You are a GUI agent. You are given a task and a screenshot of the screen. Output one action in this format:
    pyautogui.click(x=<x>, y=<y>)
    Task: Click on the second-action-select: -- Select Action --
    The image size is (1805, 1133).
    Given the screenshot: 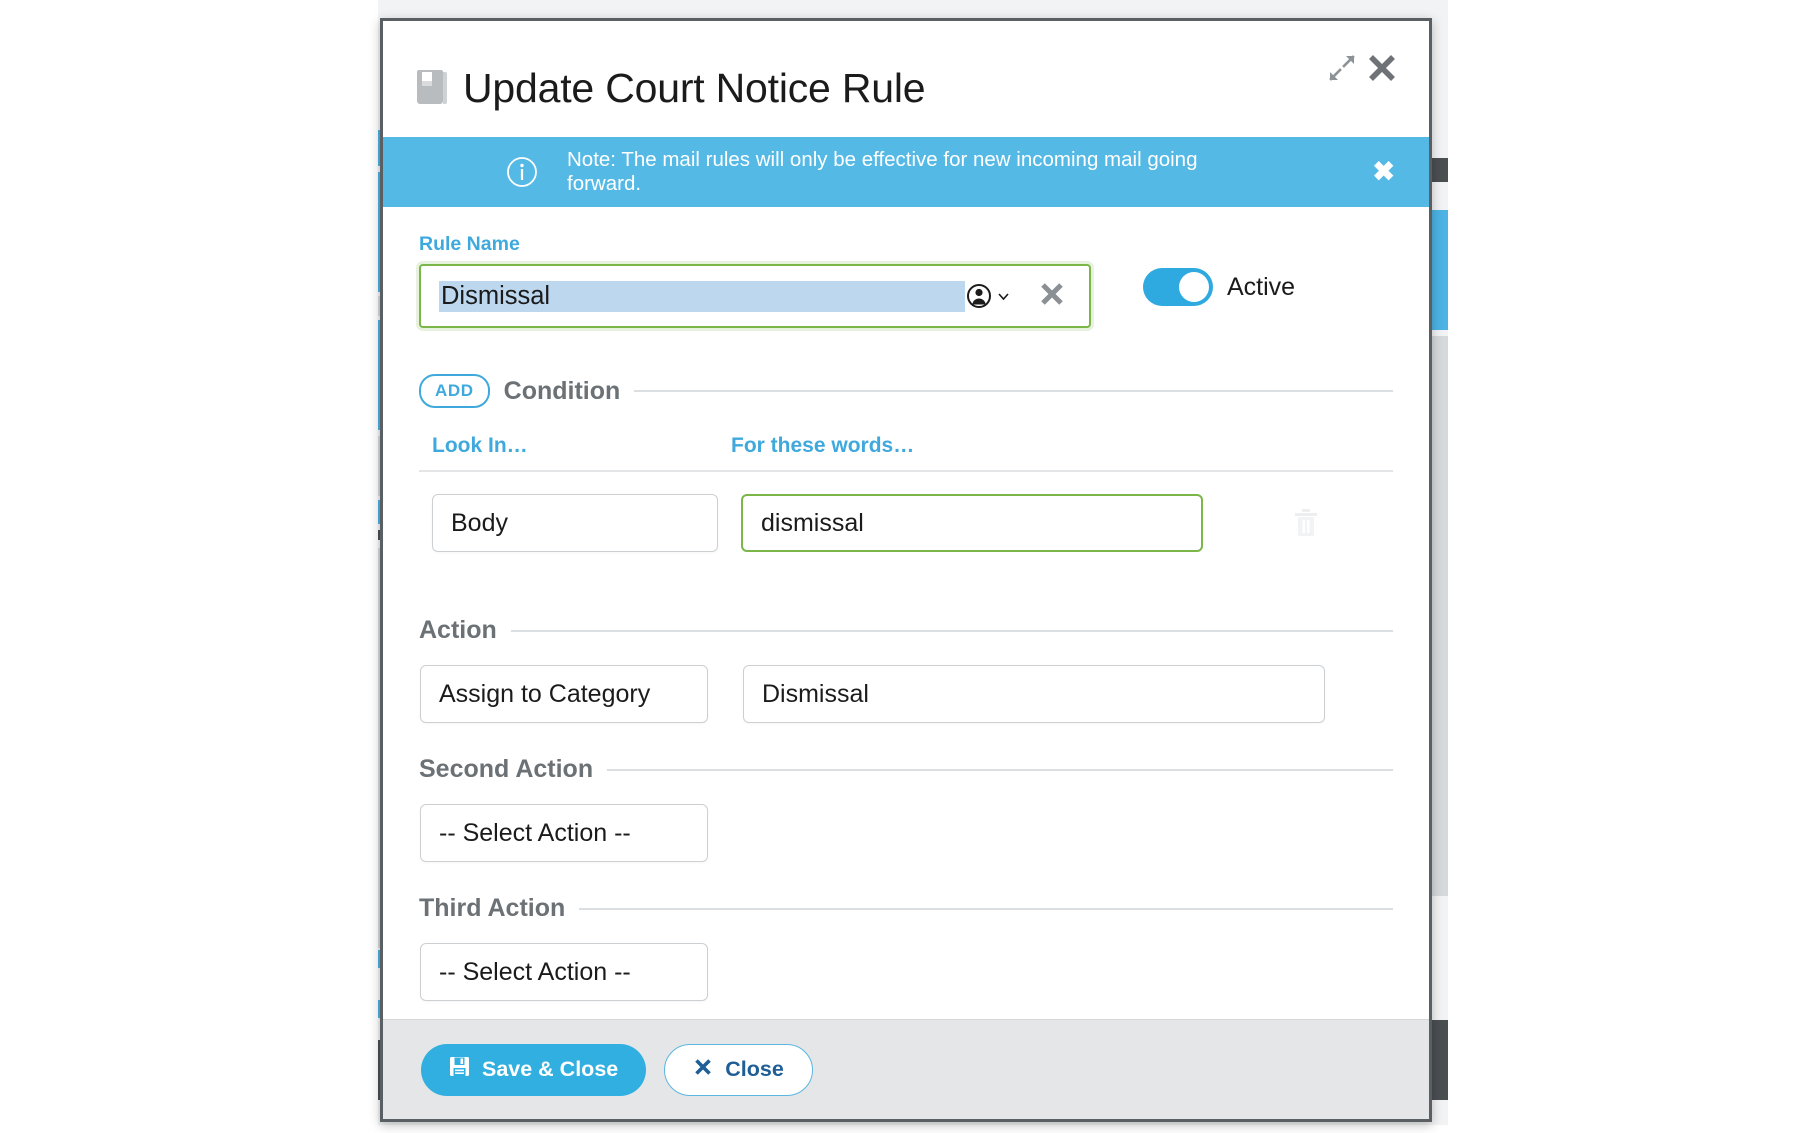 What is the action you would take?
    pyautogui.click(x=564, y=833)
    